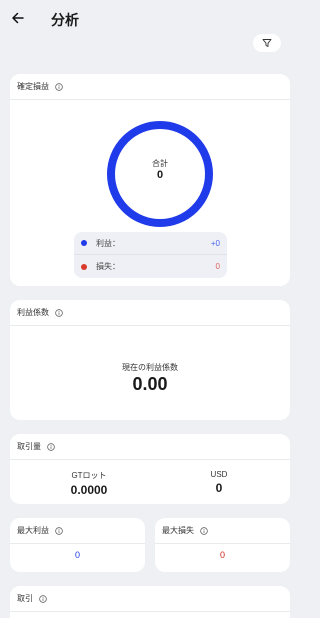 The height and width of the screenshot is (618, 320). What do you see at coordinates (150, 243) in the screenshot?
I see `legend-row-profit: 利益： +0` at bounding box center [150, 243].